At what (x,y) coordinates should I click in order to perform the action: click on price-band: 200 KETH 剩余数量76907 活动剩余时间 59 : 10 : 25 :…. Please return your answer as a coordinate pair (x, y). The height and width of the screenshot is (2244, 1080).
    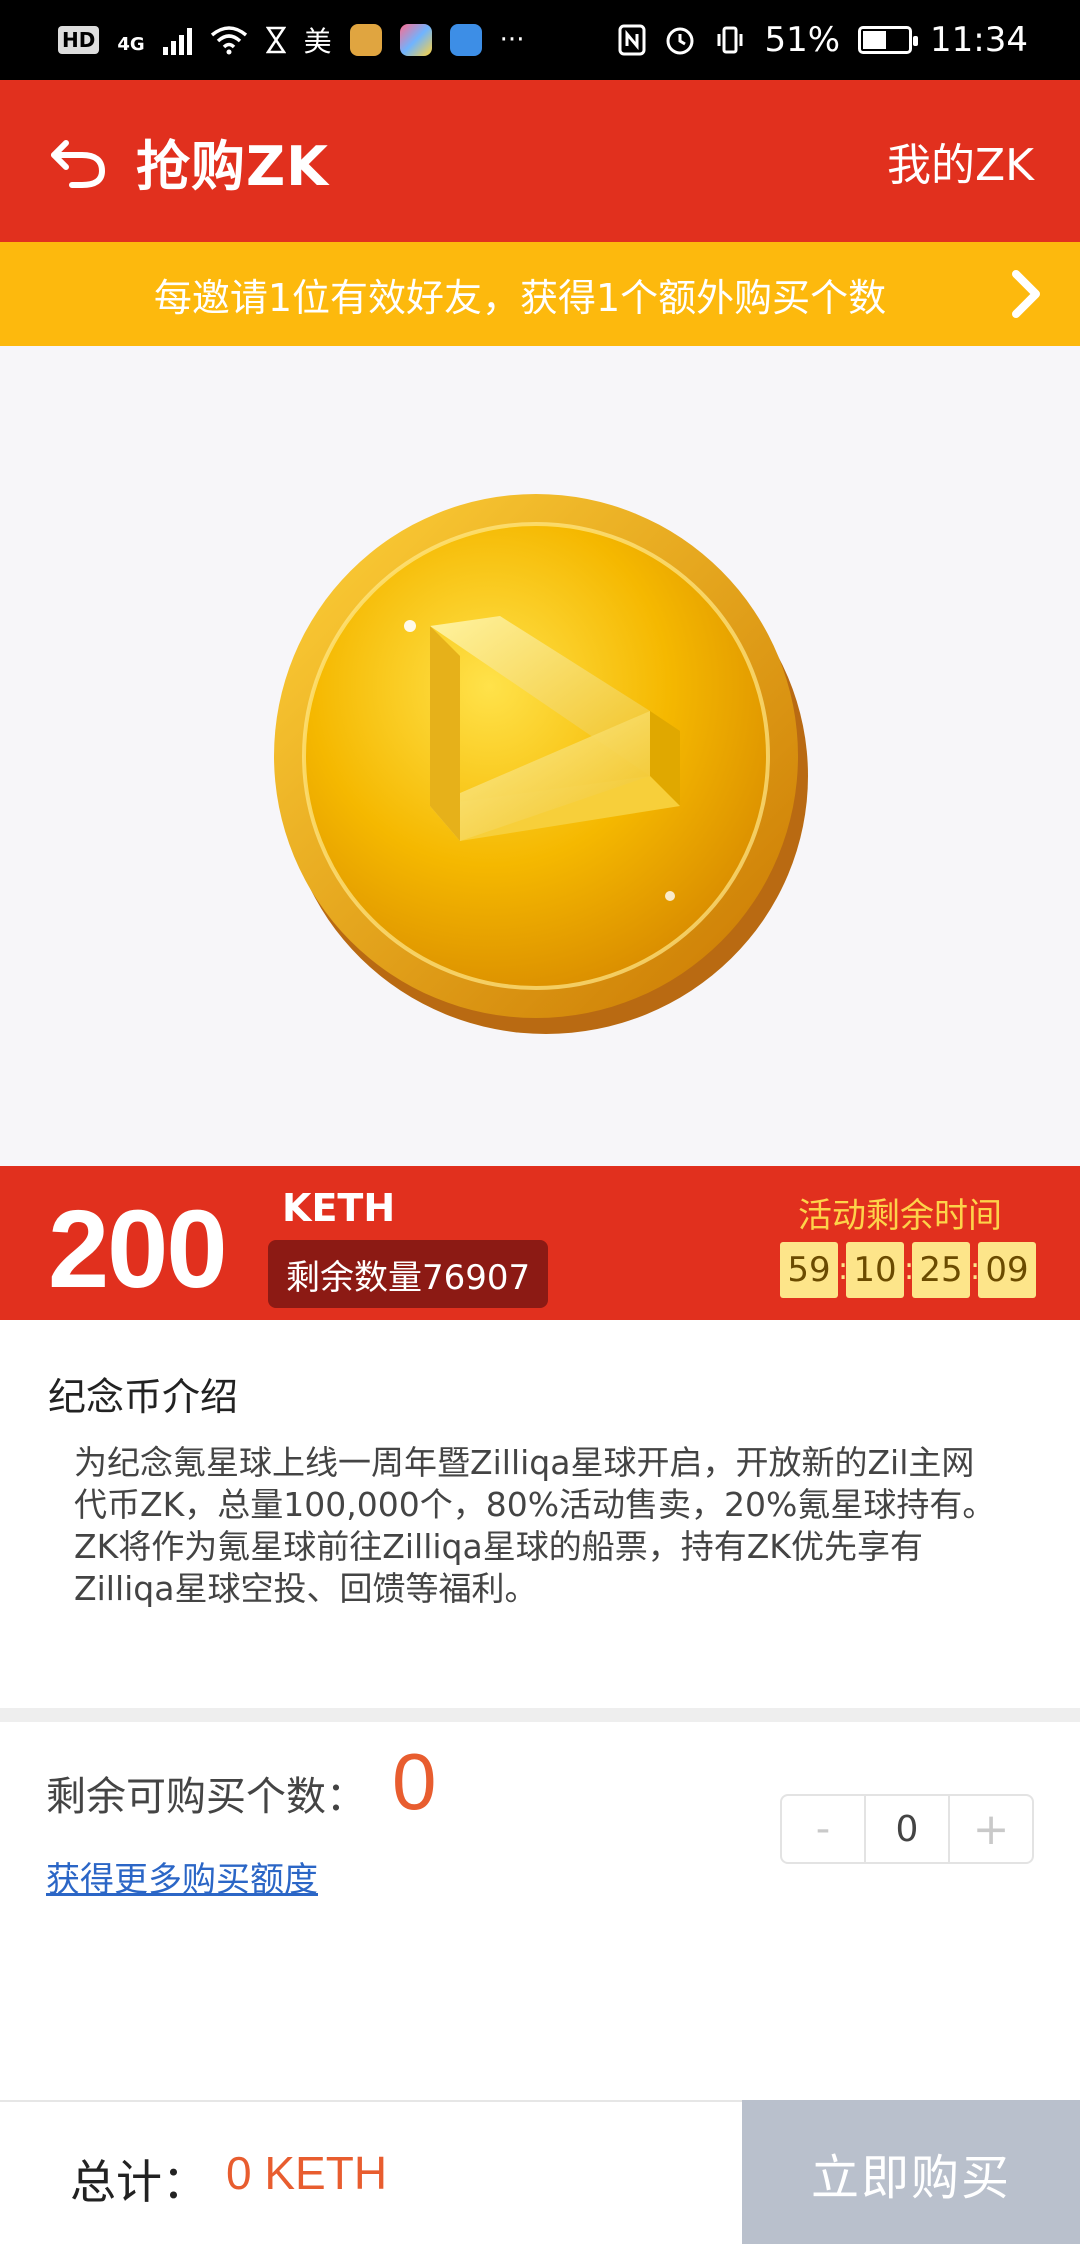
    Looking at the image, I should click on (540, 1243).